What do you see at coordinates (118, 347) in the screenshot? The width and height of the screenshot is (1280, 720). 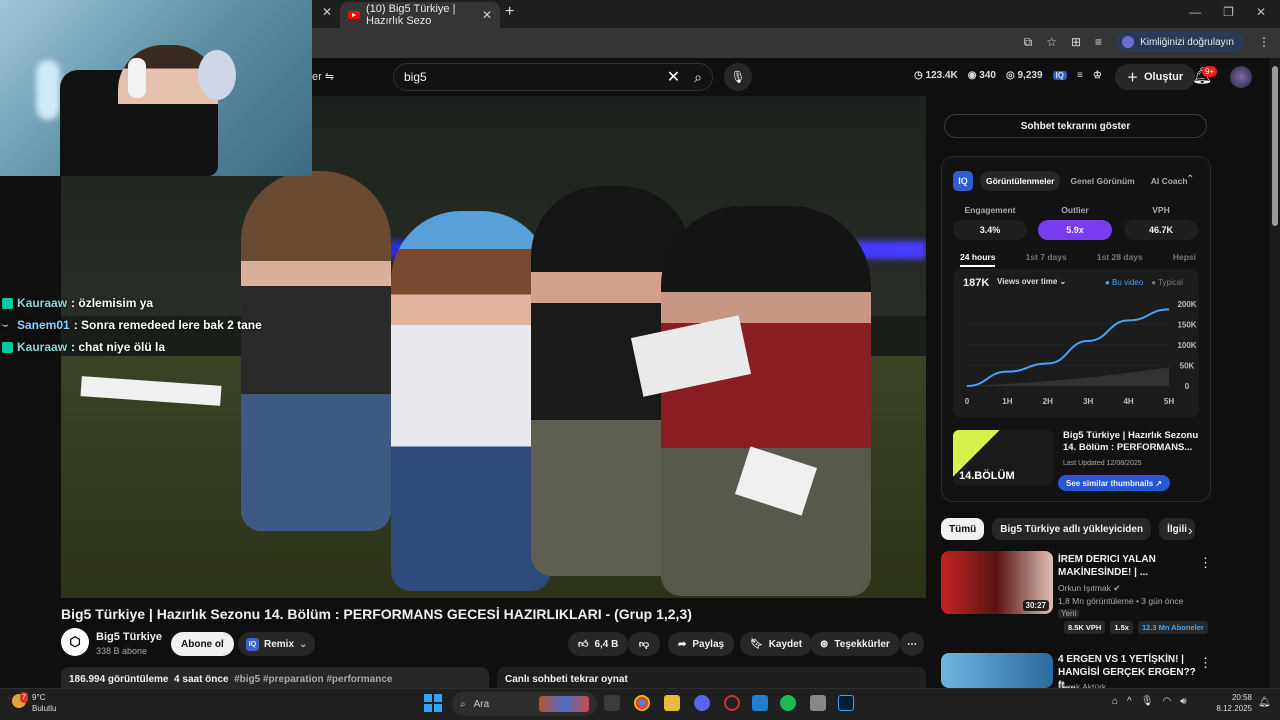 I see `chat-text: : chat niye ölü la` at bounding box center [118, 347].